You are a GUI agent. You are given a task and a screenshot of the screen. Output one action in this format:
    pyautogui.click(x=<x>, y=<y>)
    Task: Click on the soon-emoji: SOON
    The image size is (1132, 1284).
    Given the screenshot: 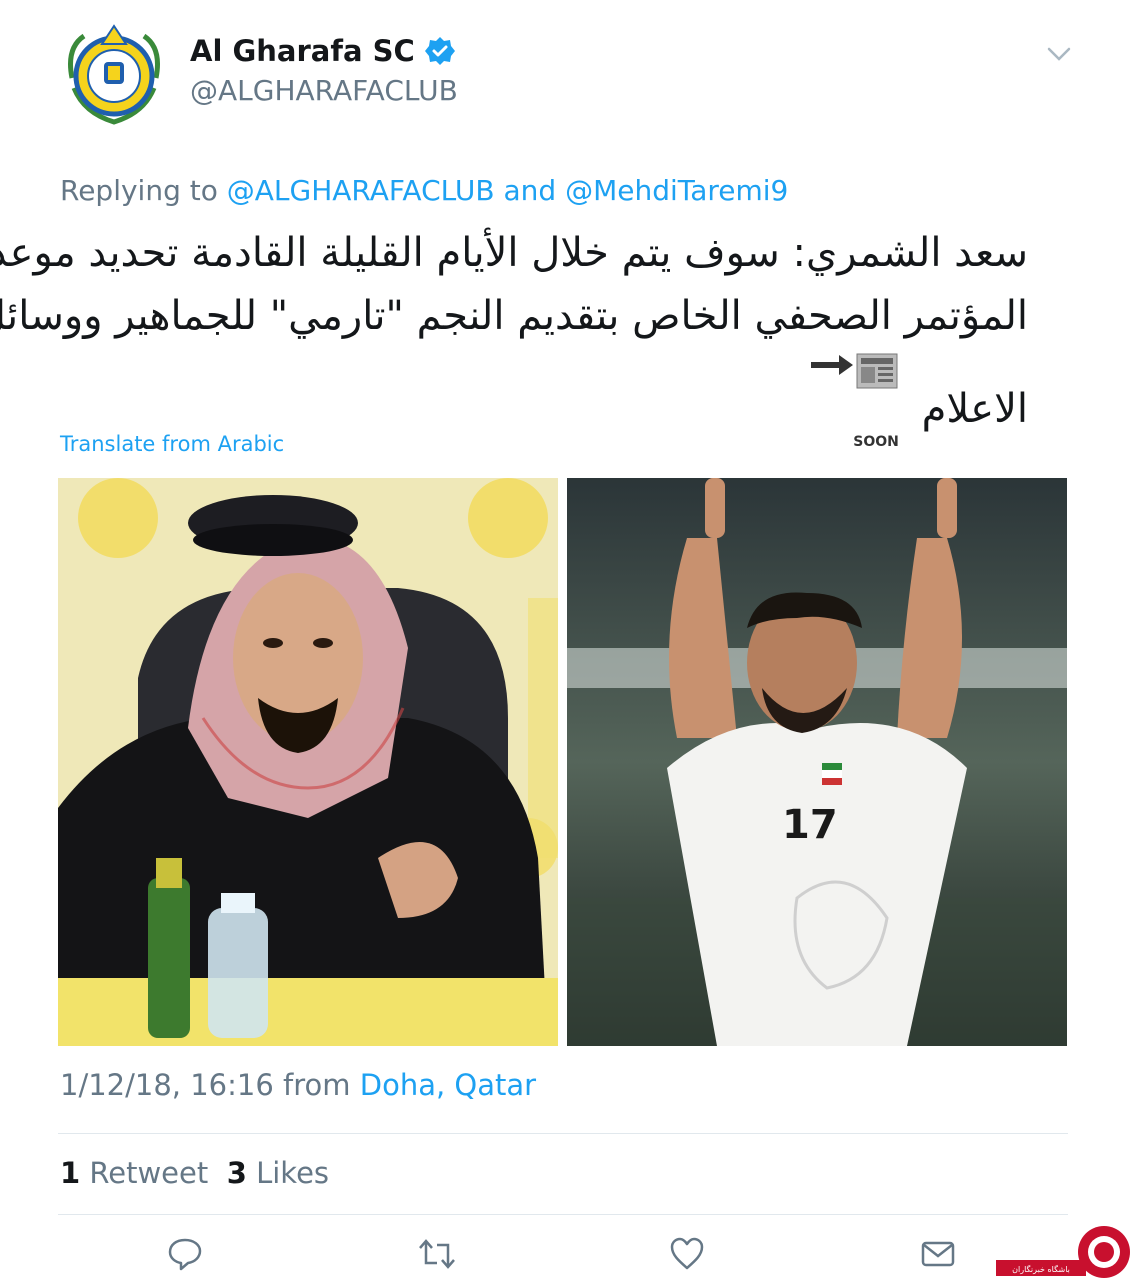 What is the action you would take?
    pyautogui.click(x=854, y=411)
    